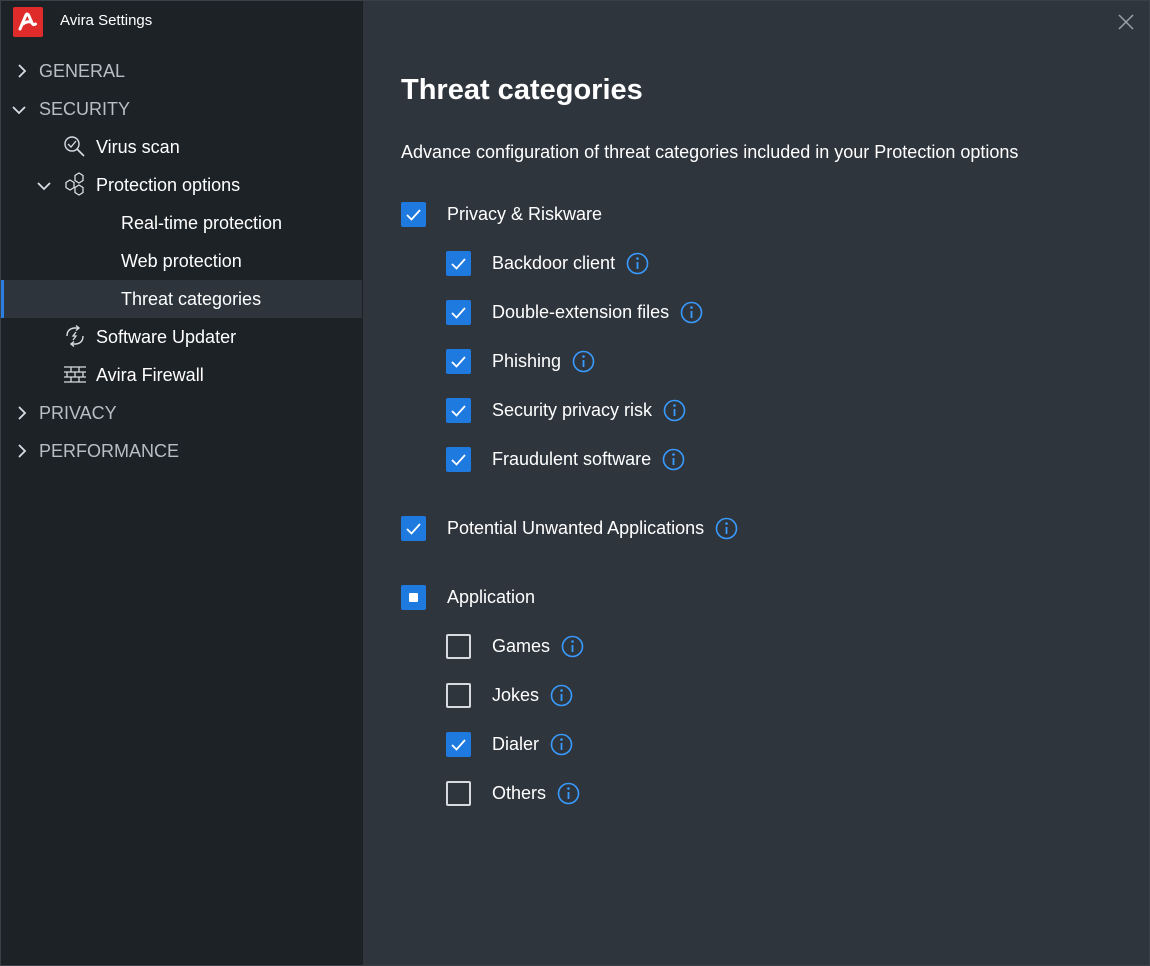 Image resolution: width=1150 pixels, height=966 pixels. What do you see at coordinates (28, 22) in the screenshot?
I see `avira-logo-icon` at bounding box center [28, 22].